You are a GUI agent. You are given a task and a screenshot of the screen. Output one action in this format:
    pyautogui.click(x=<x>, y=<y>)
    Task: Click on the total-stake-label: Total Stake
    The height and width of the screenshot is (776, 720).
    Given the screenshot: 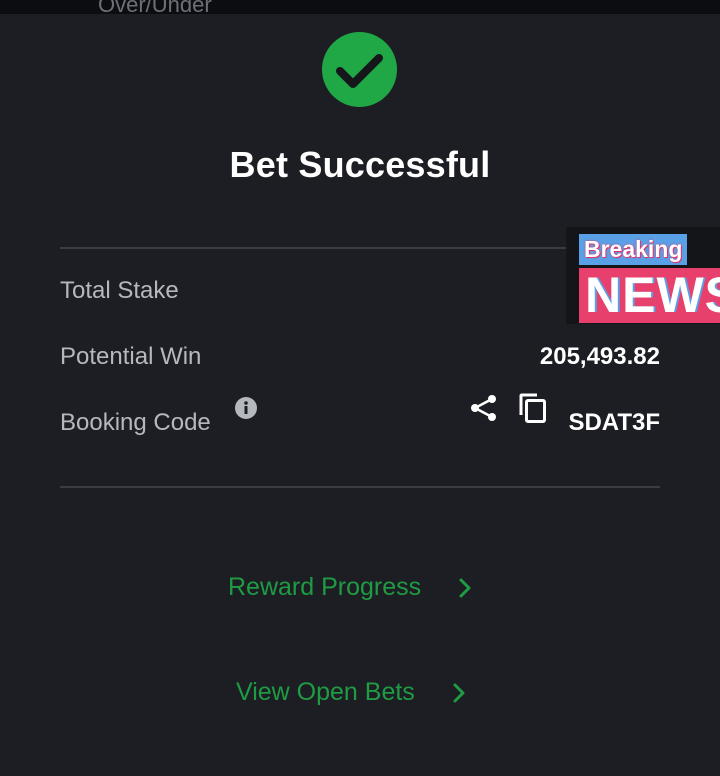 What is the action you would take?
    pyautogui.click(x=119, y=290)
    